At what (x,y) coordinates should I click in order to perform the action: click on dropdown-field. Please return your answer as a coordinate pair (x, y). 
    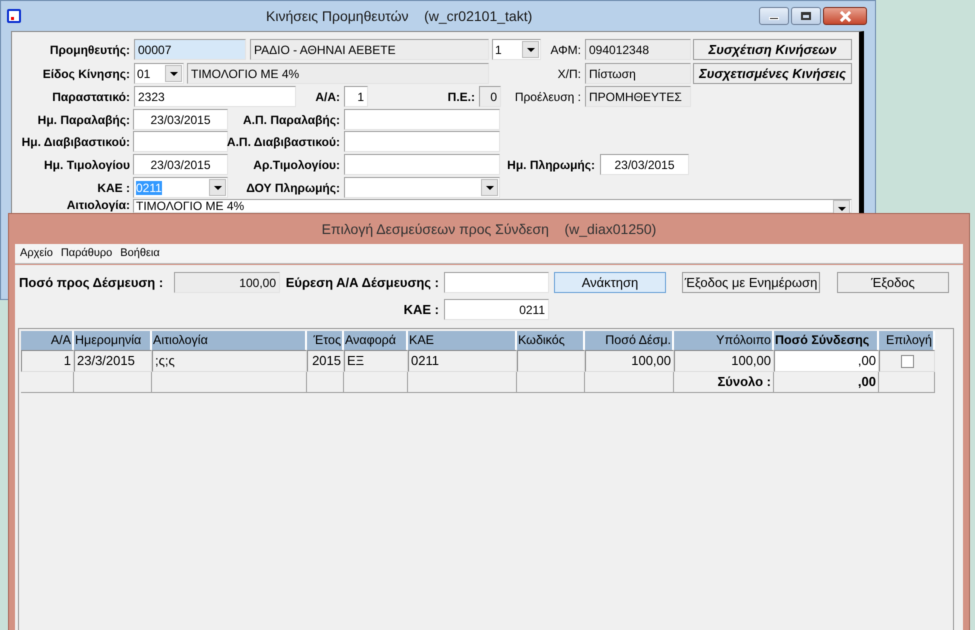
    Looking at the image, I should click on (422, 187).